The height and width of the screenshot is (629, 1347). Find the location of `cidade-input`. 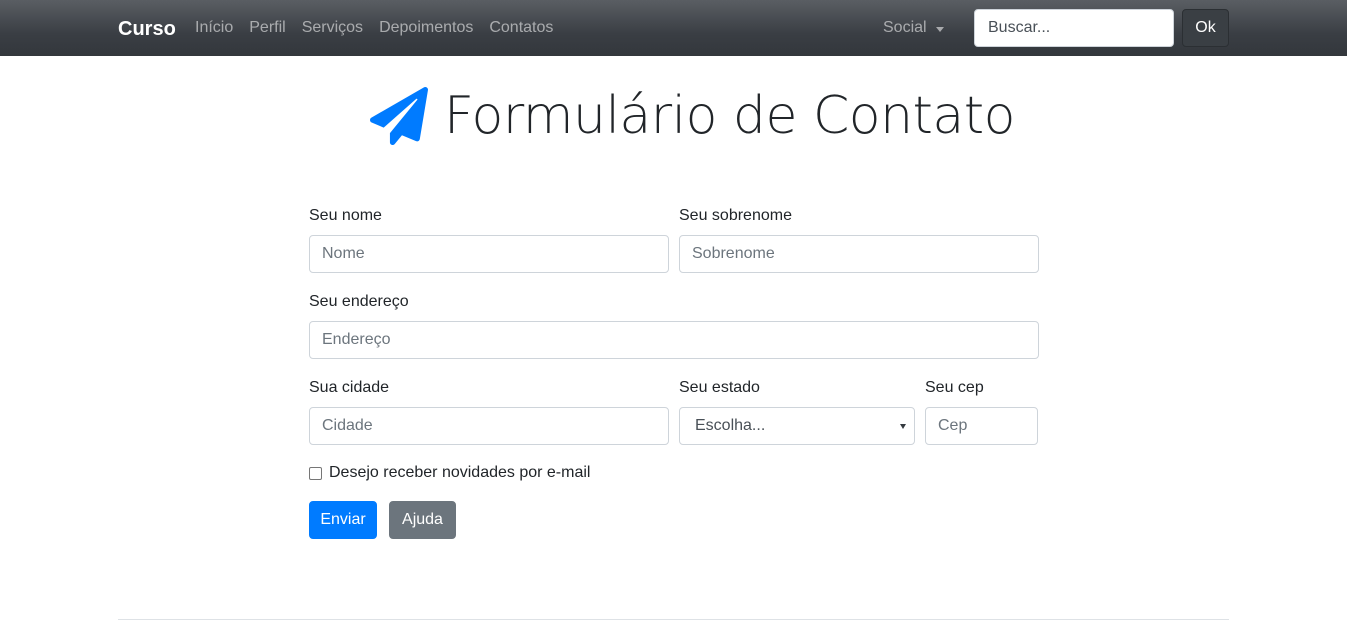

cidade-input is located at coordinates (489, 426).